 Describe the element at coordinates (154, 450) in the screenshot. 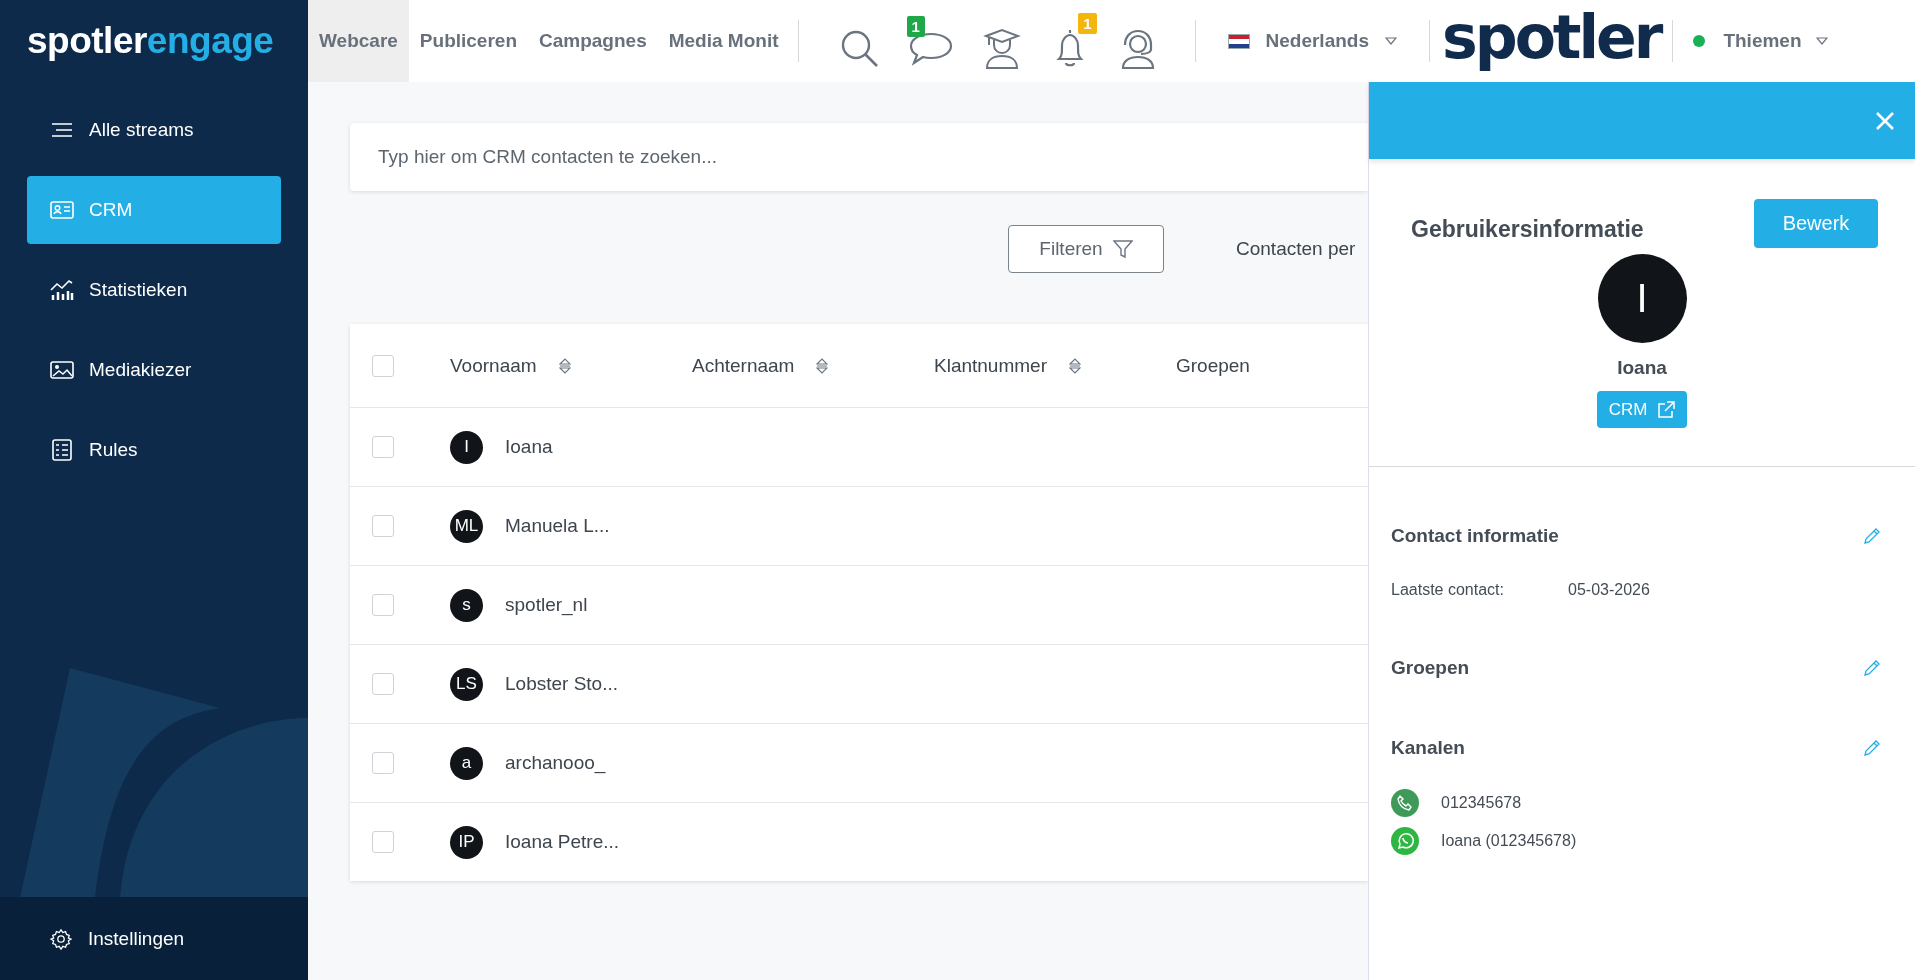

I see `sidebar-item: Rules` at that location.